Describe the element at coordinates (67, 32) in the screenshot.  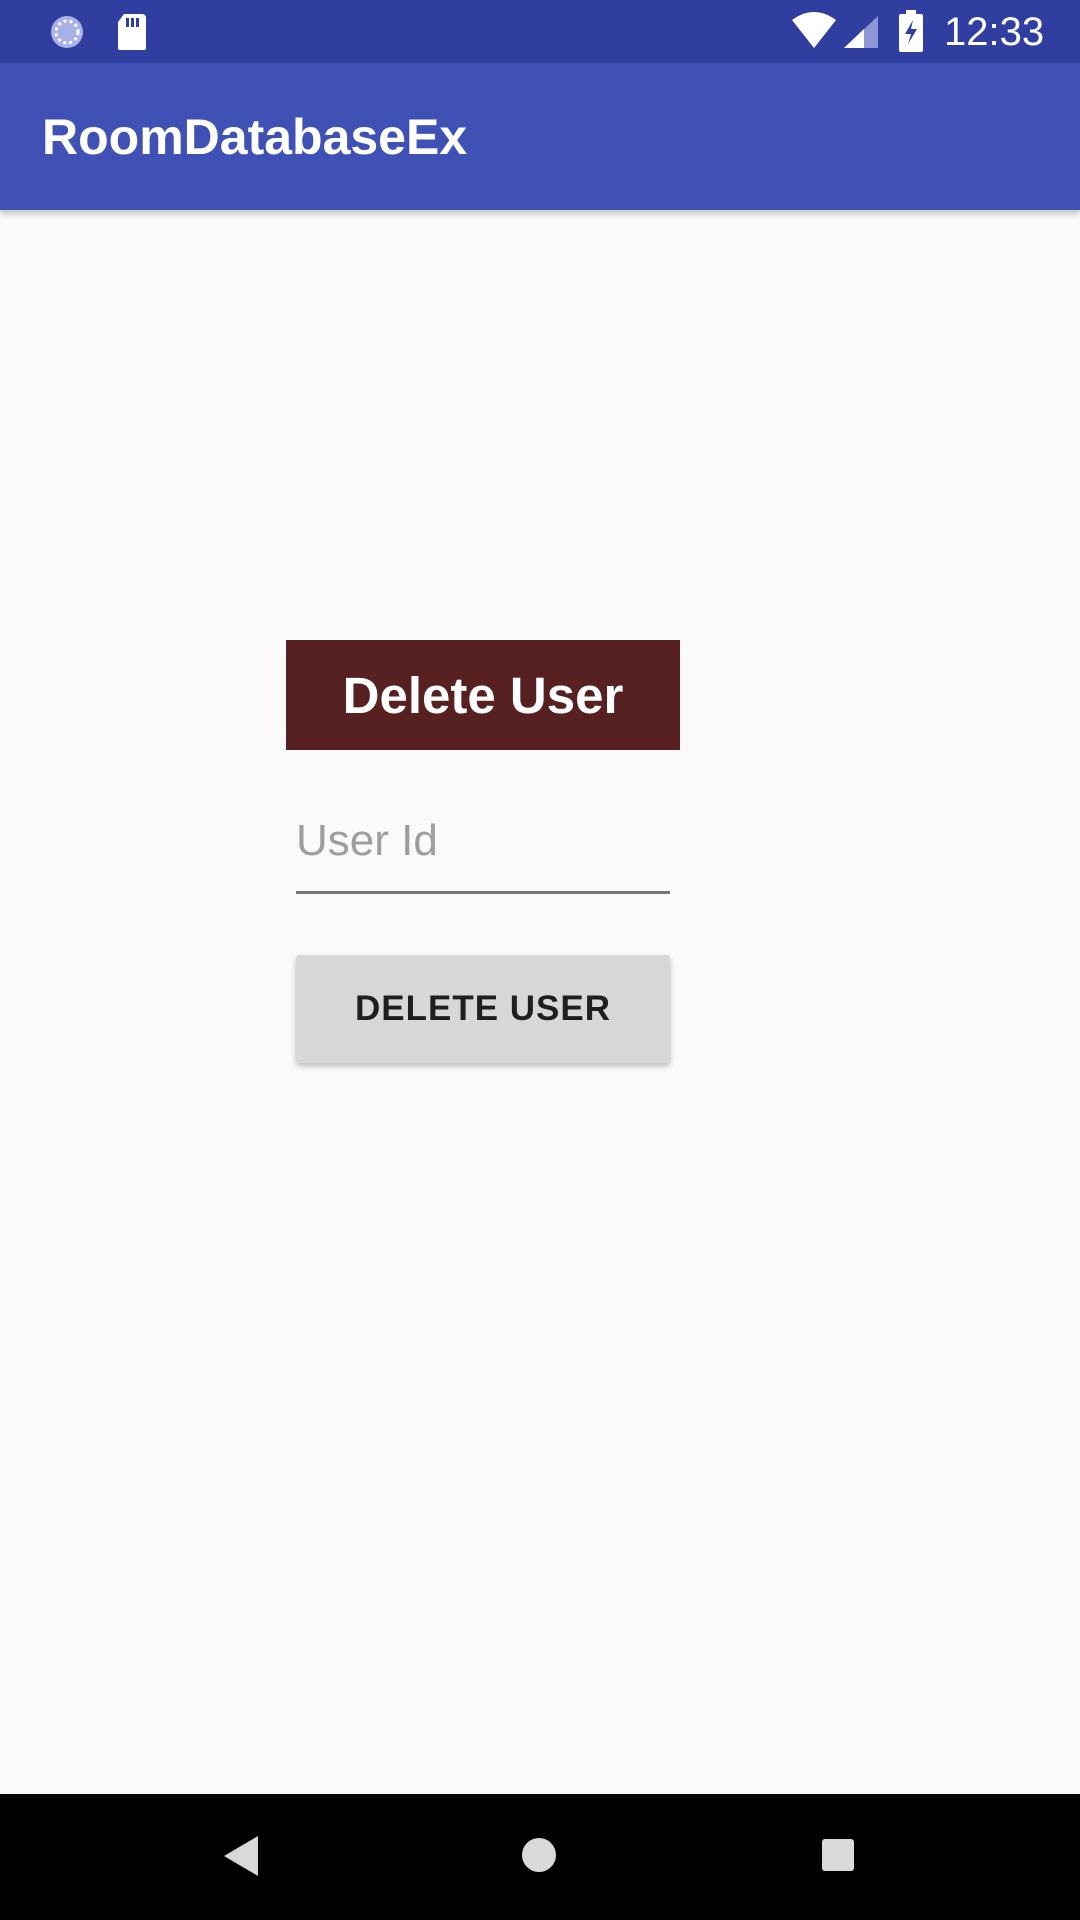
I see `sync-icon` at that location.